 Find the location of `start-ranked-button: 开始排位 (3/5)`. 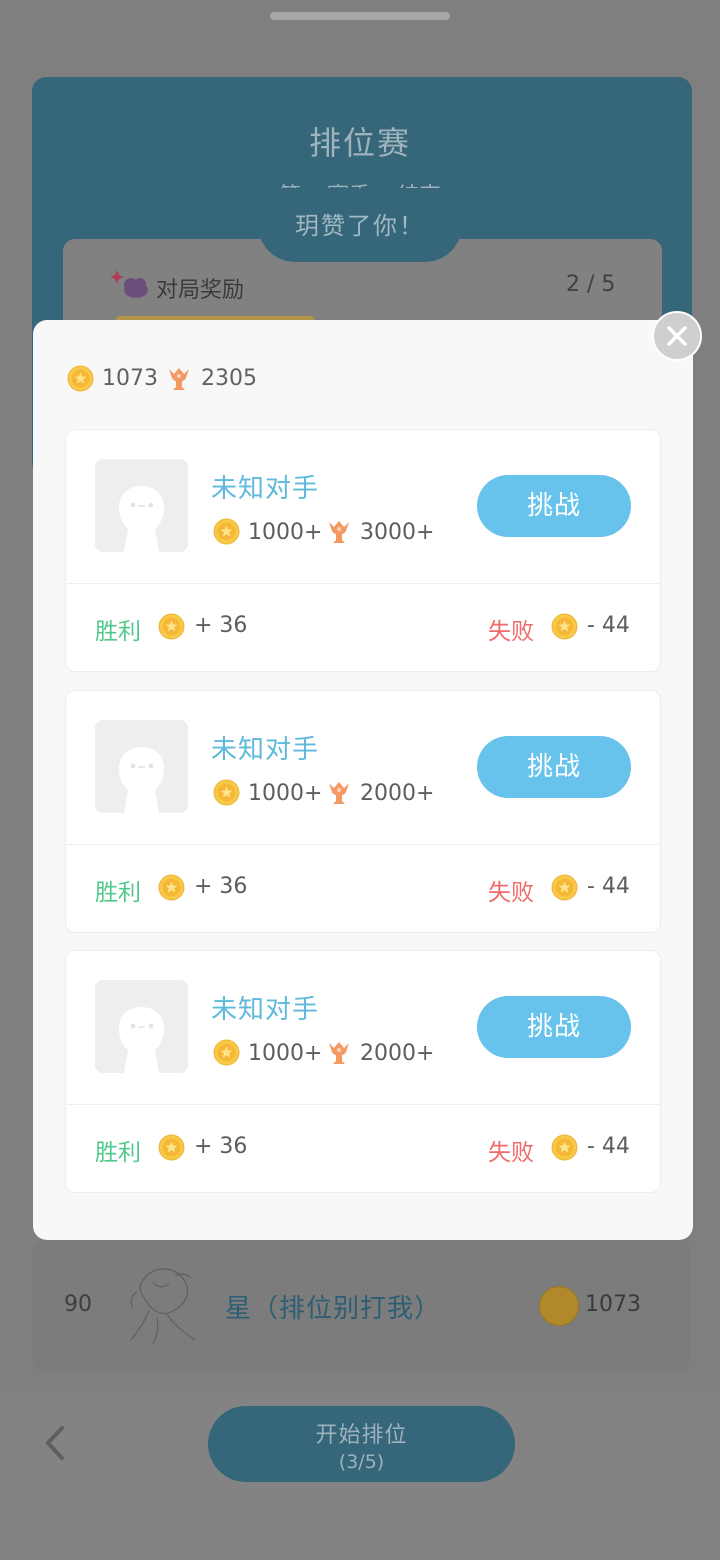

start-ranked-button: 开始排位 (3/5) is located at coordinates (361, 1444).